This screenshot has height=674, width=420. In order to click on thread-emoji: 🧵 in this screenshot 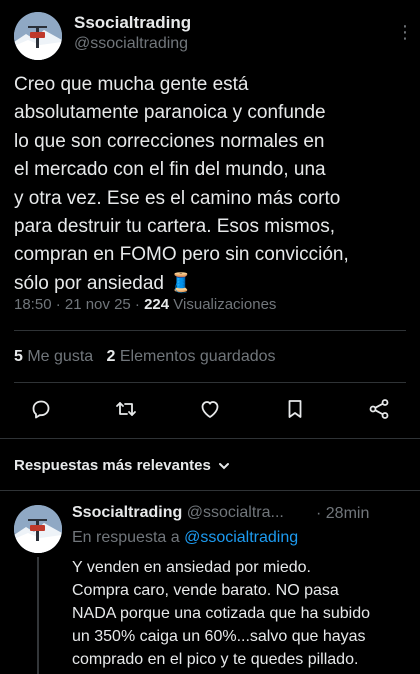, I will do `click(181, 283)`.